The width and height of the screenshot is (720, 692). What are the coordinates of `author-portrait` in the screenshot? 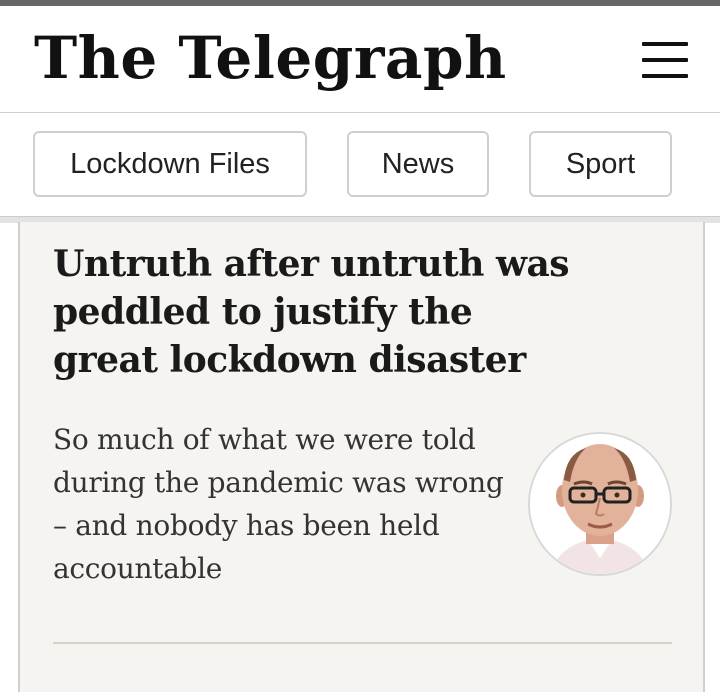 It's located at (600, 504).